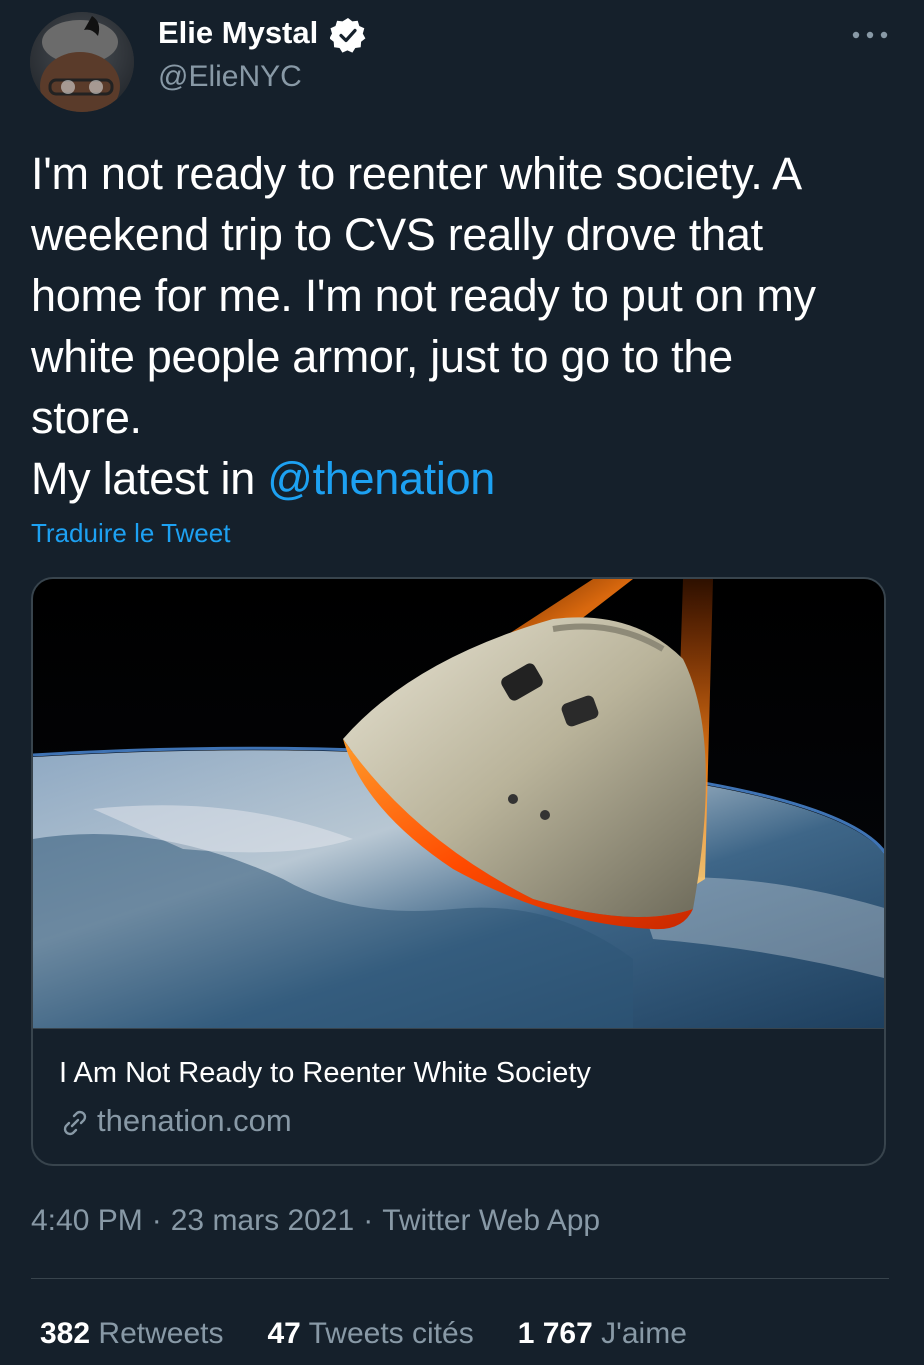 Image resolution: width=924 pixels, height=1365 pixels. What do you see at coordinates (130, 533) in the screenshot?
I see `translate-tweet-link: Traduire le Tweet` at bounding box center [130, 533].